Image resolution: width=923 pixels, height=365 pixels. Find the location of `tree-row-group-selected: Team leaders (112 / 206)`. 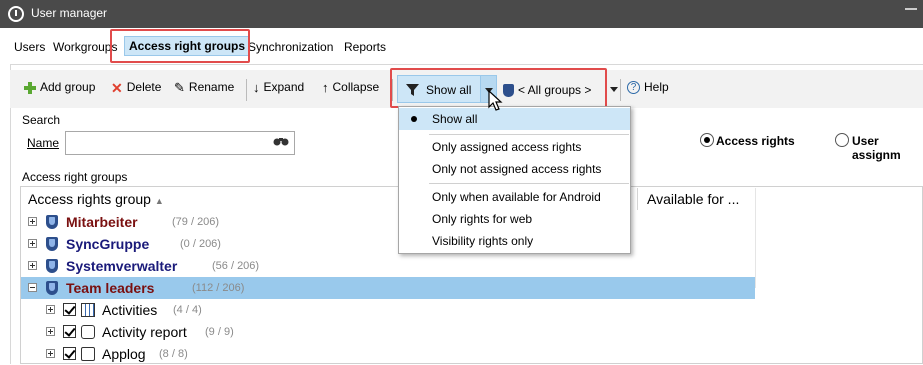

tree-row-group-selected: Team leaders (112 / 206) is located at coordinates (388, 288).